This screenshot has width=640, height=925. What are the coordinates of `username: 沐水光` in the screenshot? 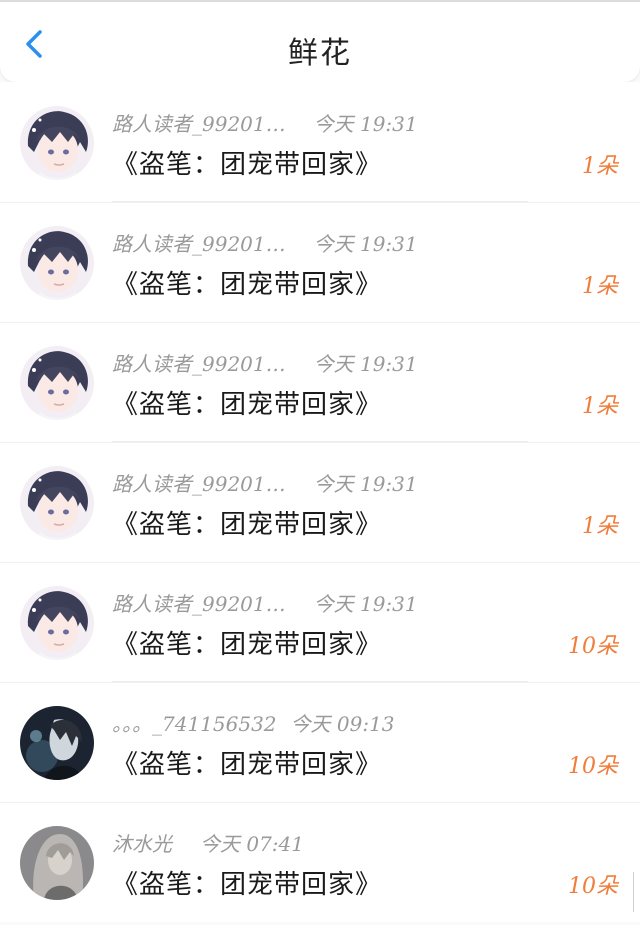 It's located at (142, 844).